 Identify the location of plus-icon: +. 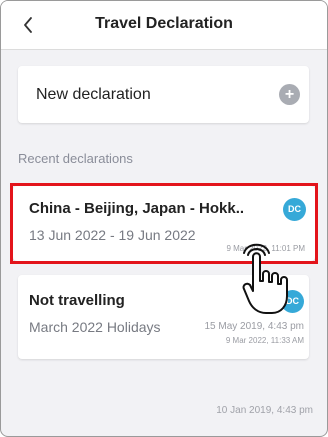
(289, 94).